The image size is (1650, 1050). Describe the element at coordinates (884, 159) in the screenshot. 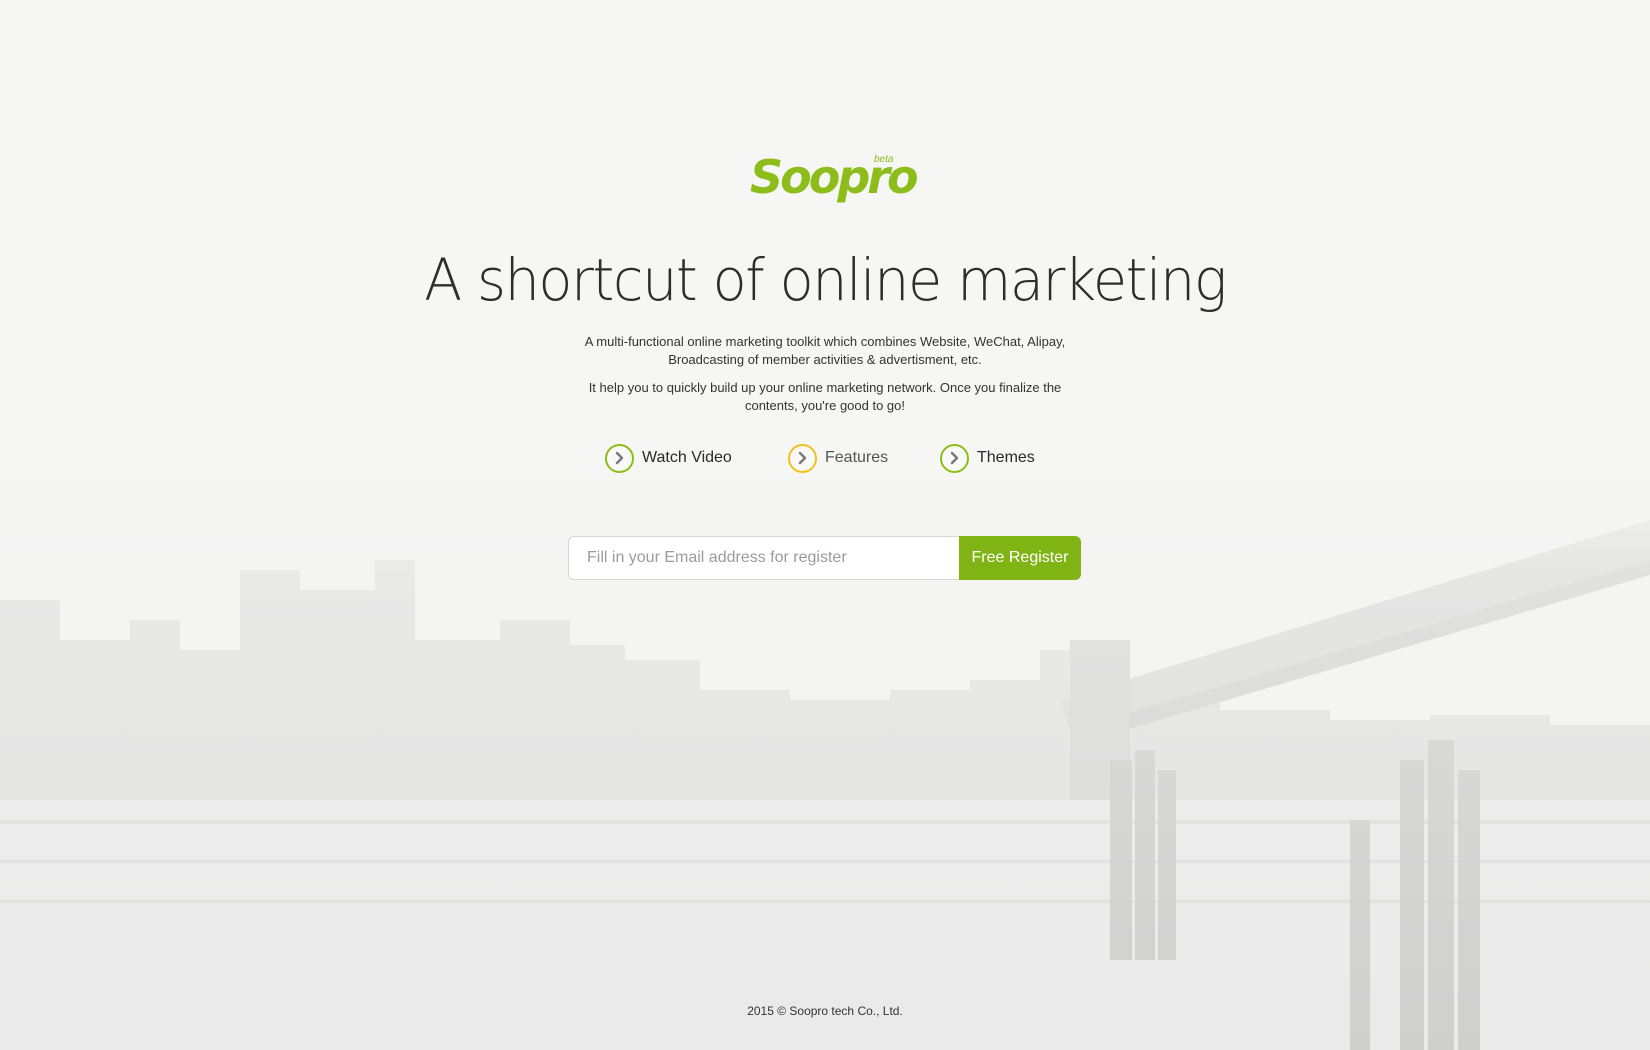

I see `beta-label: beta` at that location.